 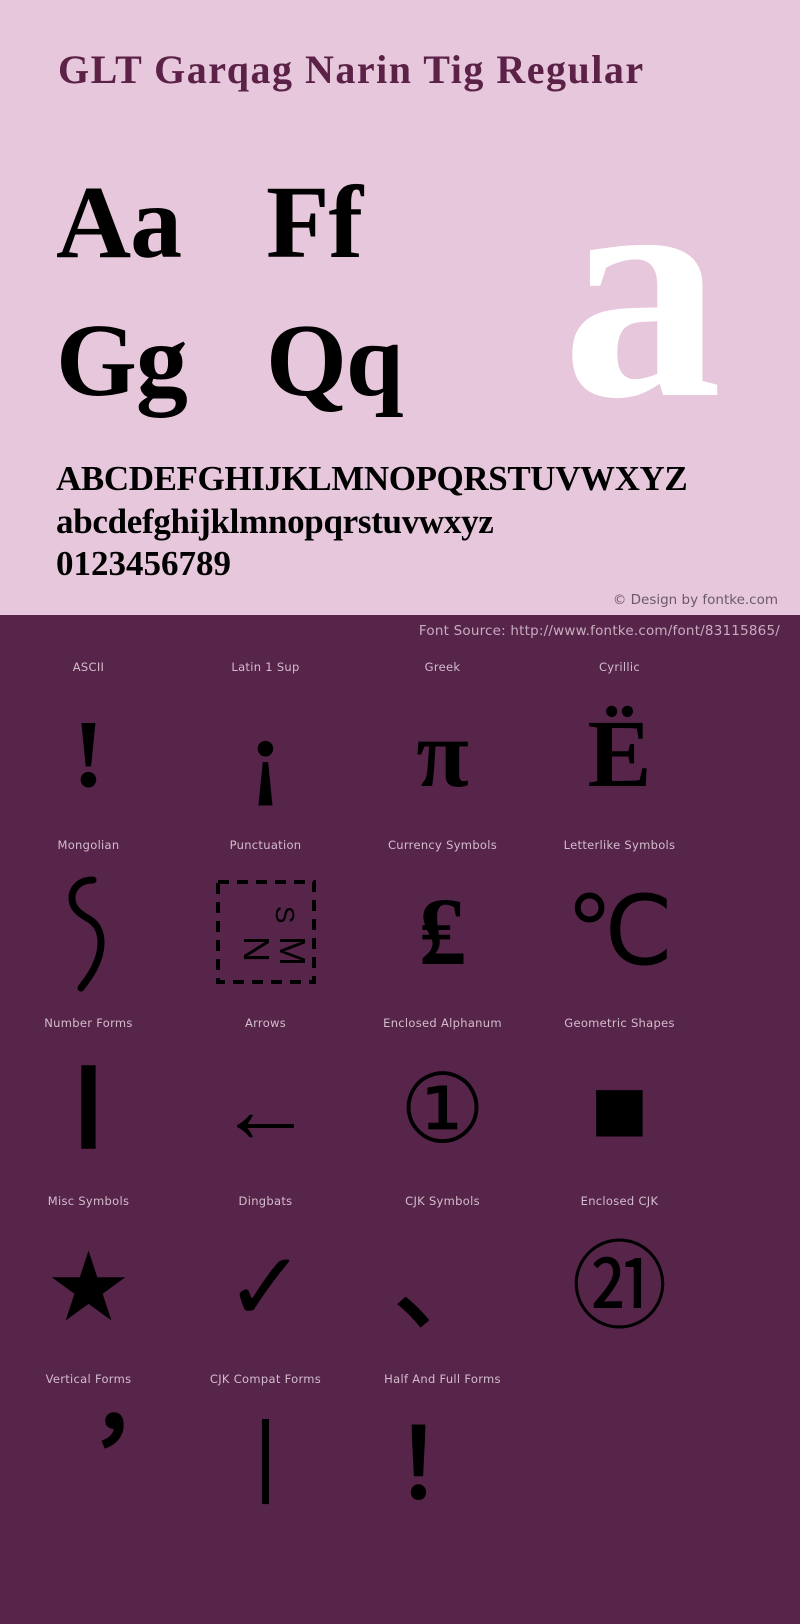 What do you see at coordinates (642, 288) in the screenshot?
I see `display-glyph: a` at bounding box center [642, 288].